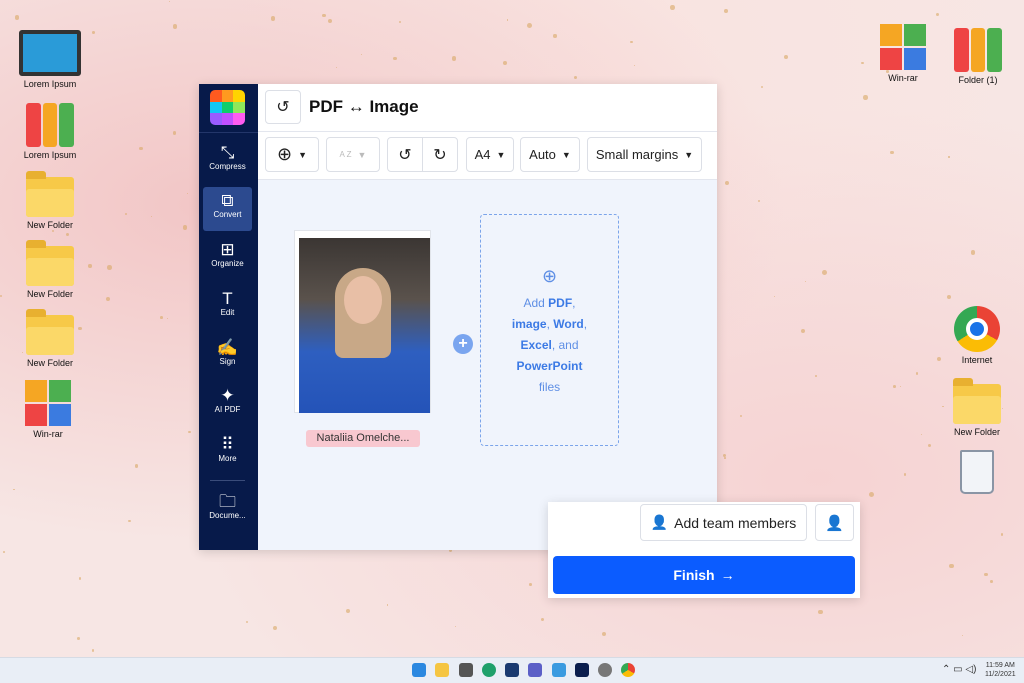  Describe the element at coordinates (227, 409) in the screenshot. I see `sidebar-label: AI PDF` at that location.